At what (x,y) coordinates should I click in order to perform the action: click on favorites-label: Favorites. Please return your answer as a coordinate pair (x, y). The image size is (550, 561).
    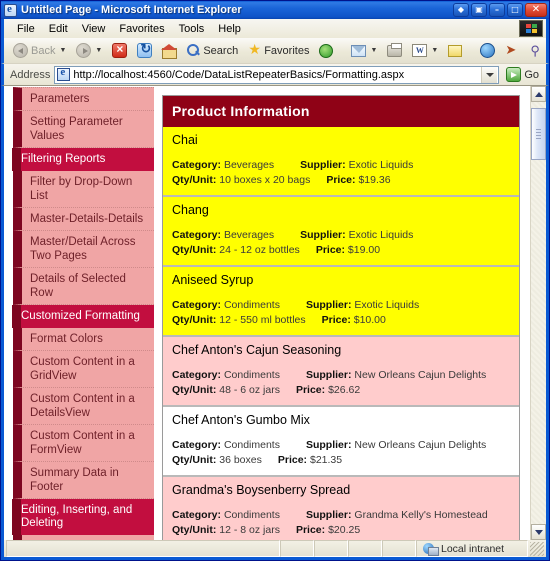
    Looking at the image, I should click on (287, 50).